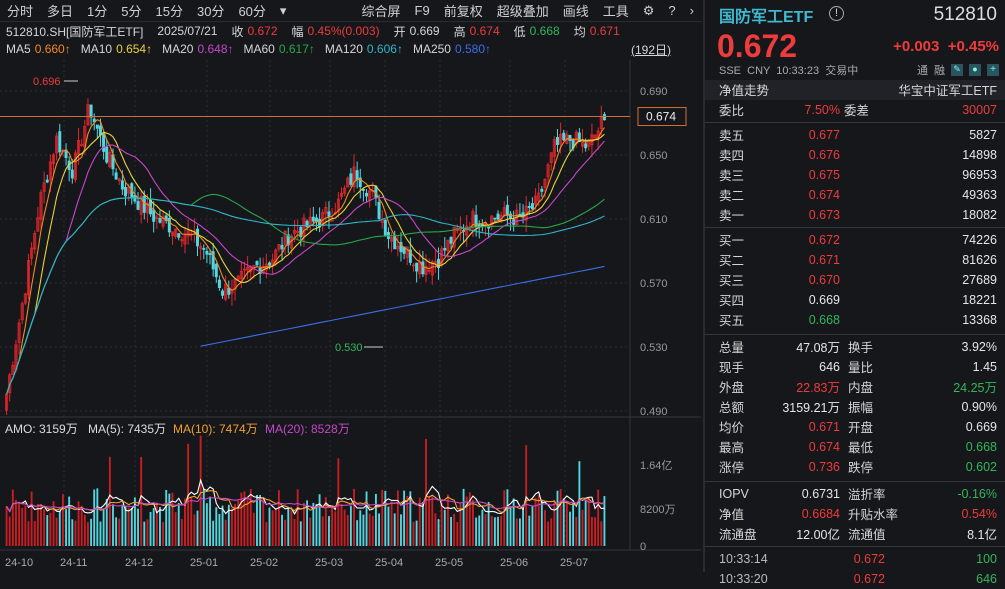 The height and width of the screenshot is (589, 1005). Describe the element at coordinates (732, 368) in the screenshot. I see `stat-label: 现手` at that location.